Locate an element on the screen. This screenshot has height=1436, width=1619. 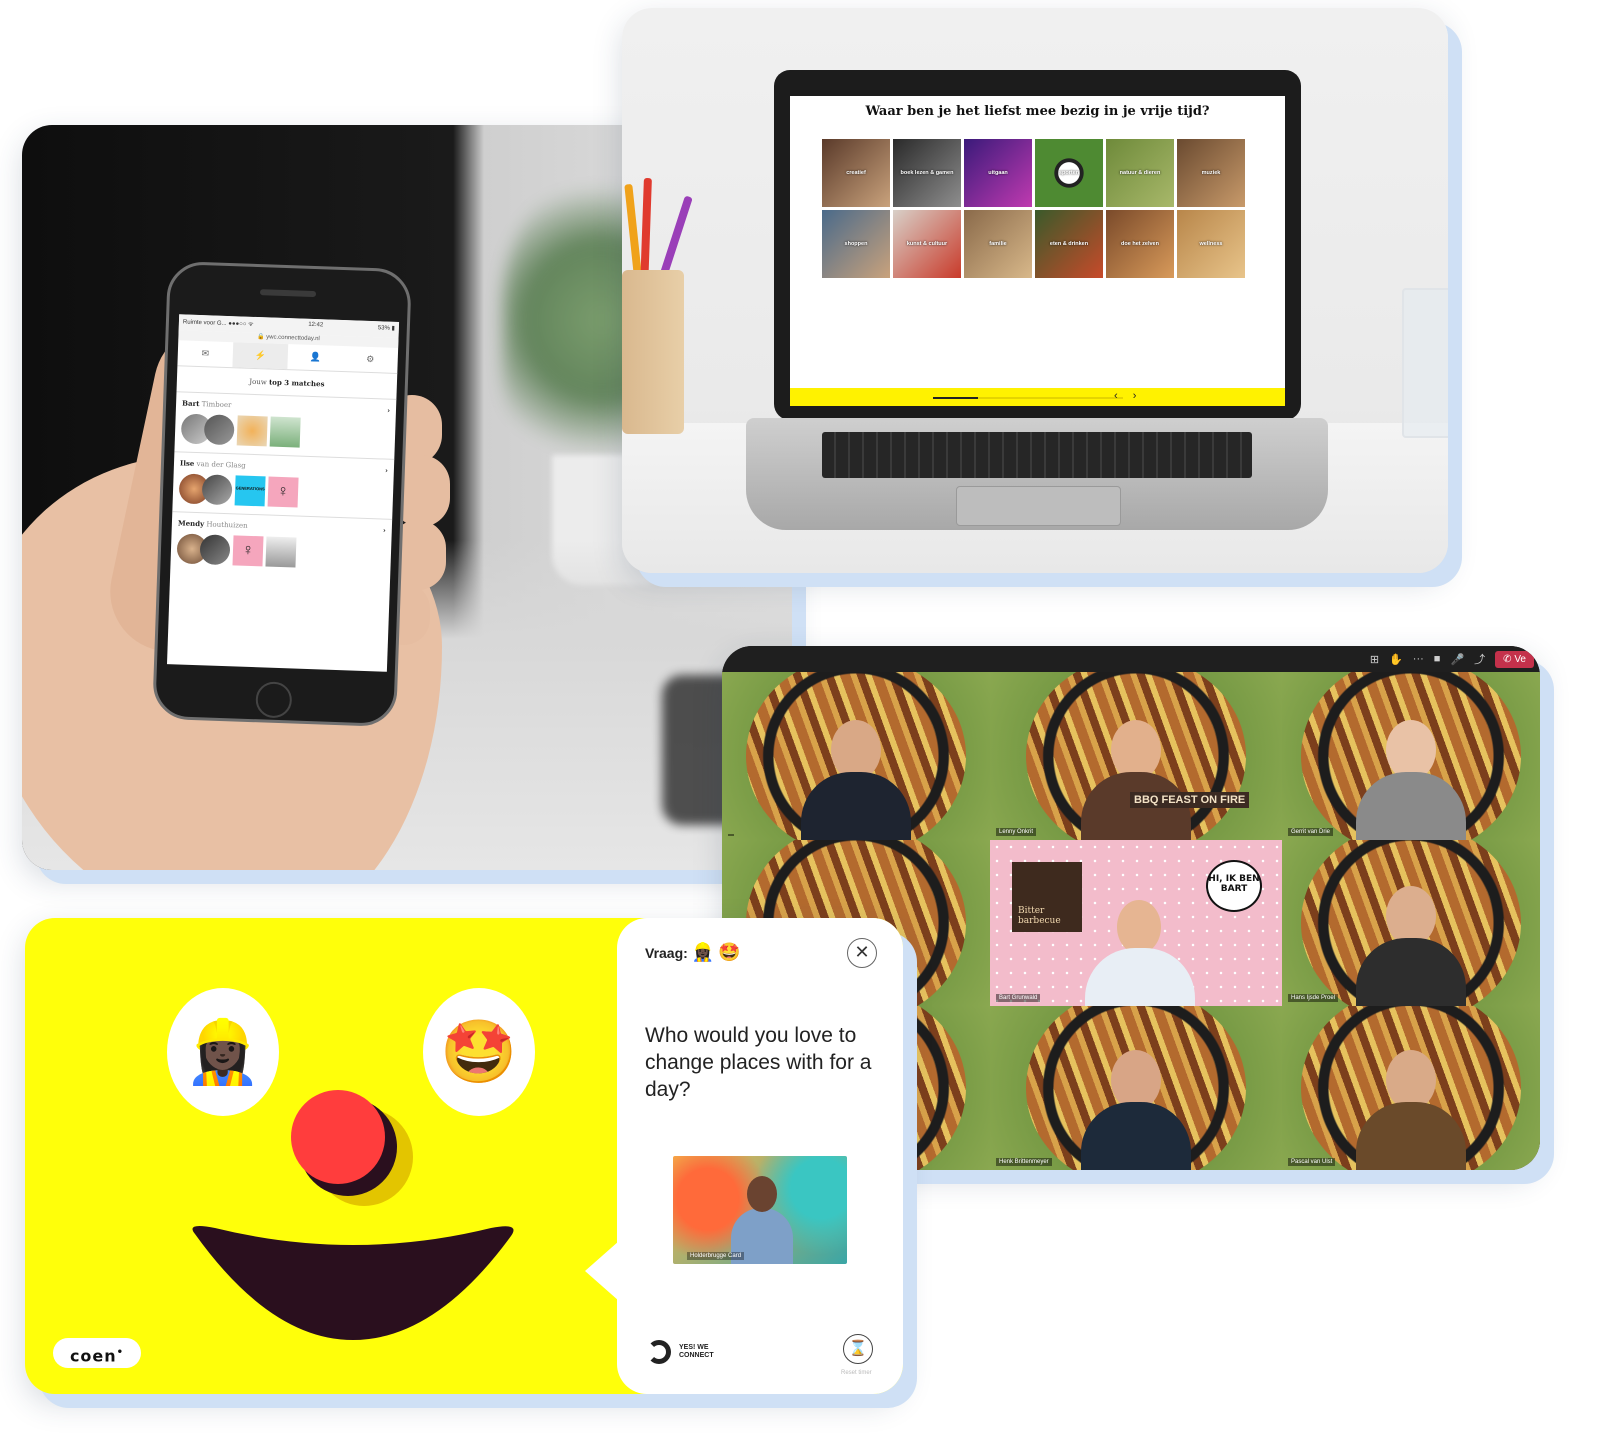
participant-tile: Hans Ijsde Proel is located at coordinates (1411, 923).